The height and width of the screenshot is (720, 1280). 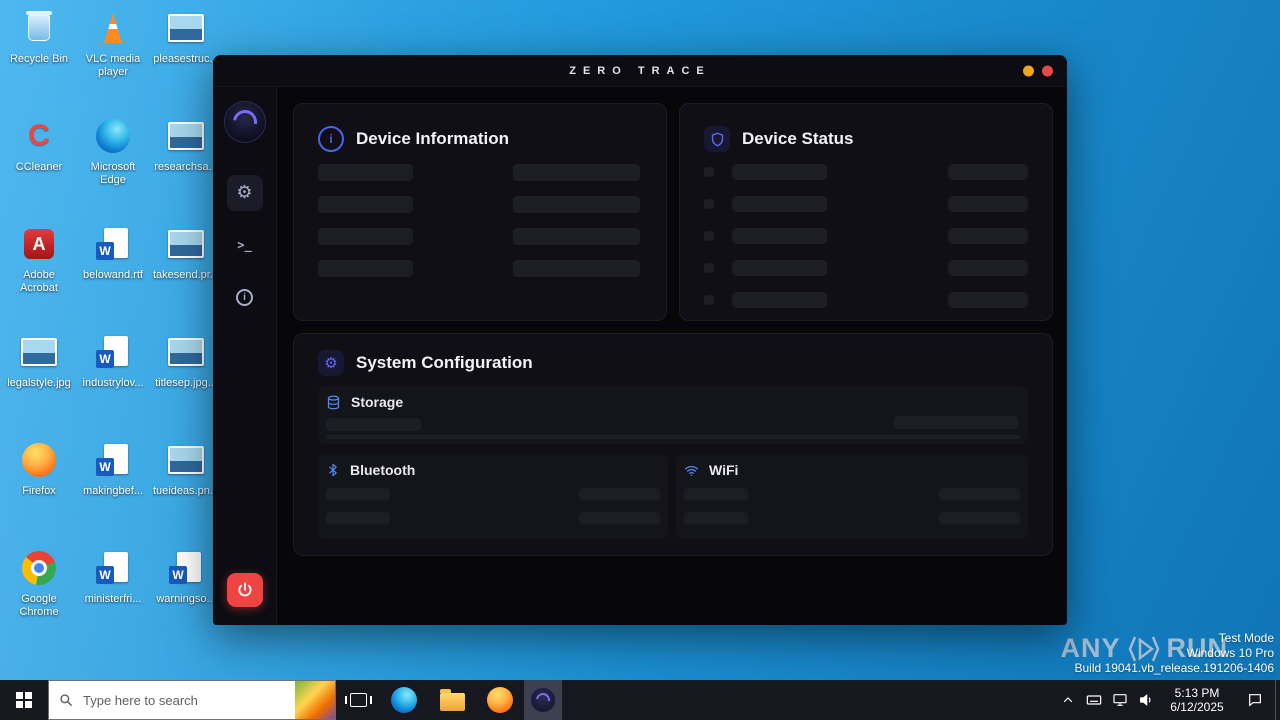 I want to click on terminal-icon, so click(x=244, y=245).